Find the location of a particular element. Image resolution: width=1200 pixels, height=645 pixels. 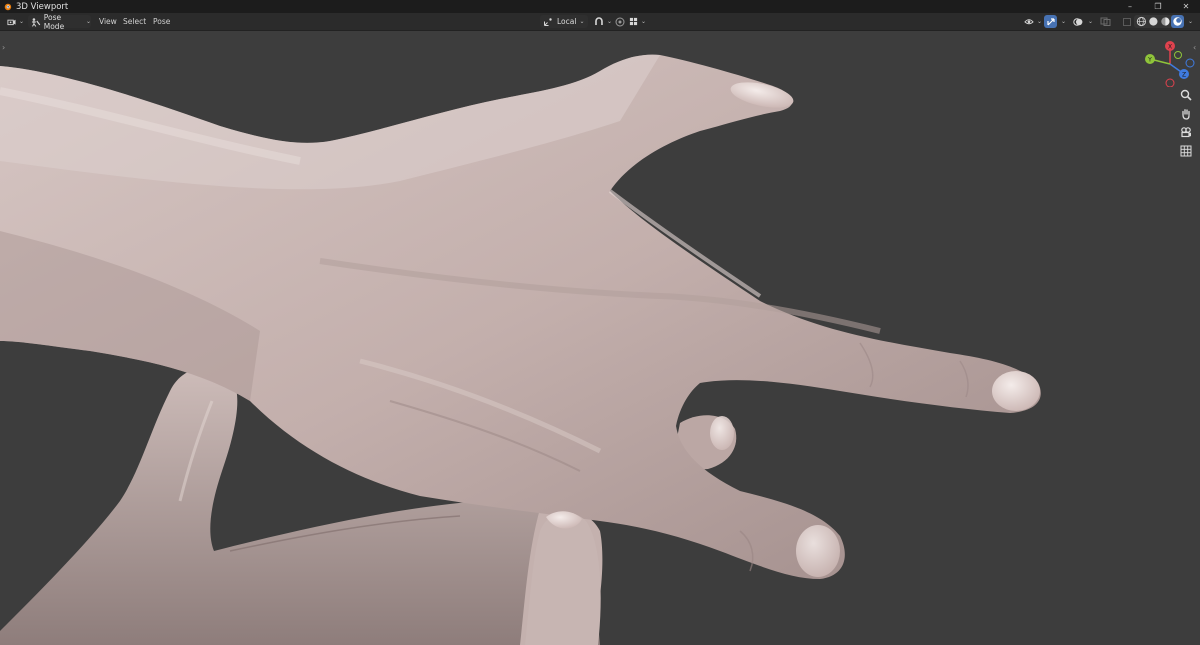

shading-dropdown: ⌄ is located at coordinates (1190, 21).